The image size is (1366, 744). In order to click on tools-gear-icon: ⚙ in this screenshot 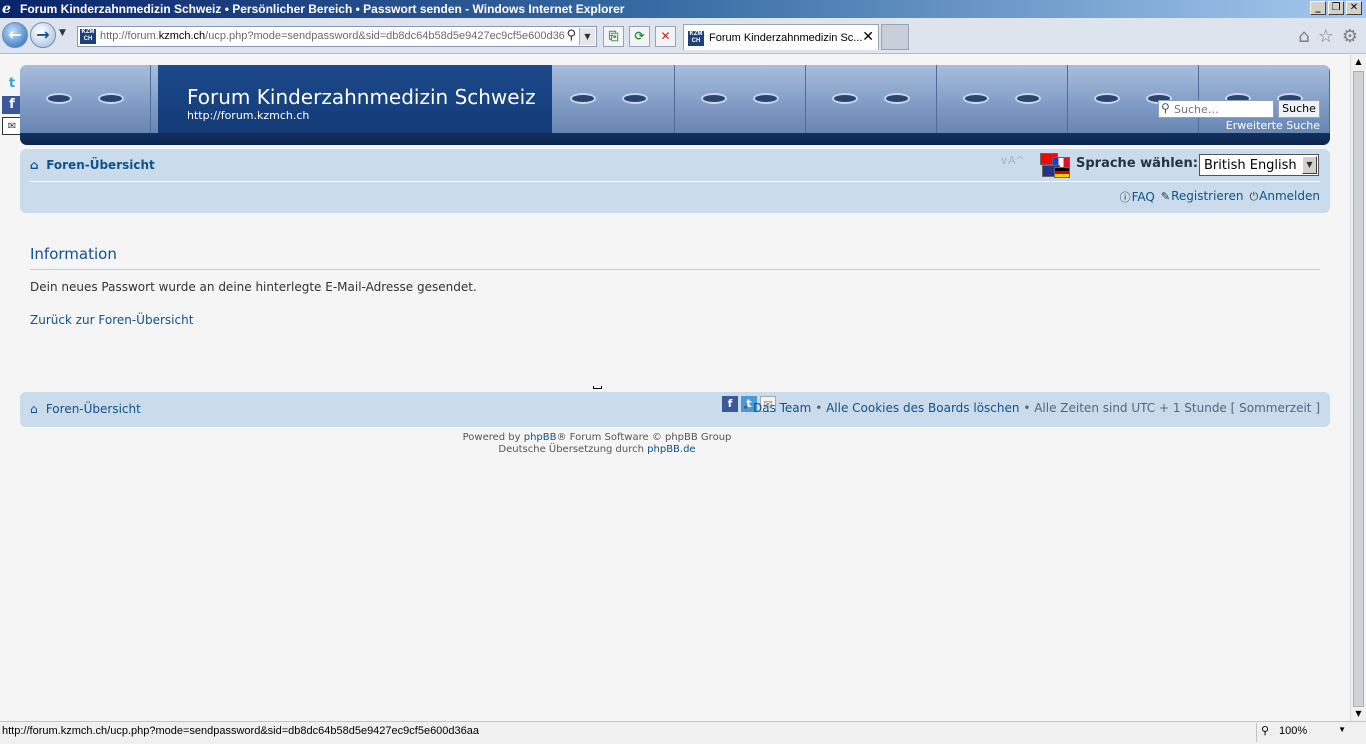, I will do `click(1350, 36)`.